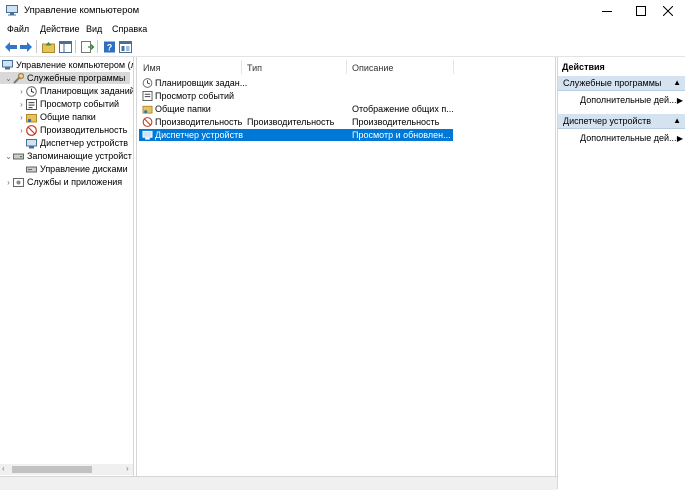 Image resolution: width=685 pixels, height=490 pixels. Describe the element at coordinates (291, 122) in the screenshot. I see `list-item-type: Производительность` at that location.